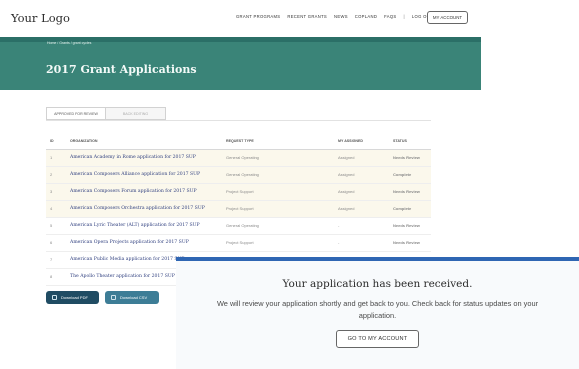  What do you see at coordinates (258, 16) in the screenshot?
I see `nav-grant-programs: GRANT PROGRAMS` at bounding box center [258, 16].